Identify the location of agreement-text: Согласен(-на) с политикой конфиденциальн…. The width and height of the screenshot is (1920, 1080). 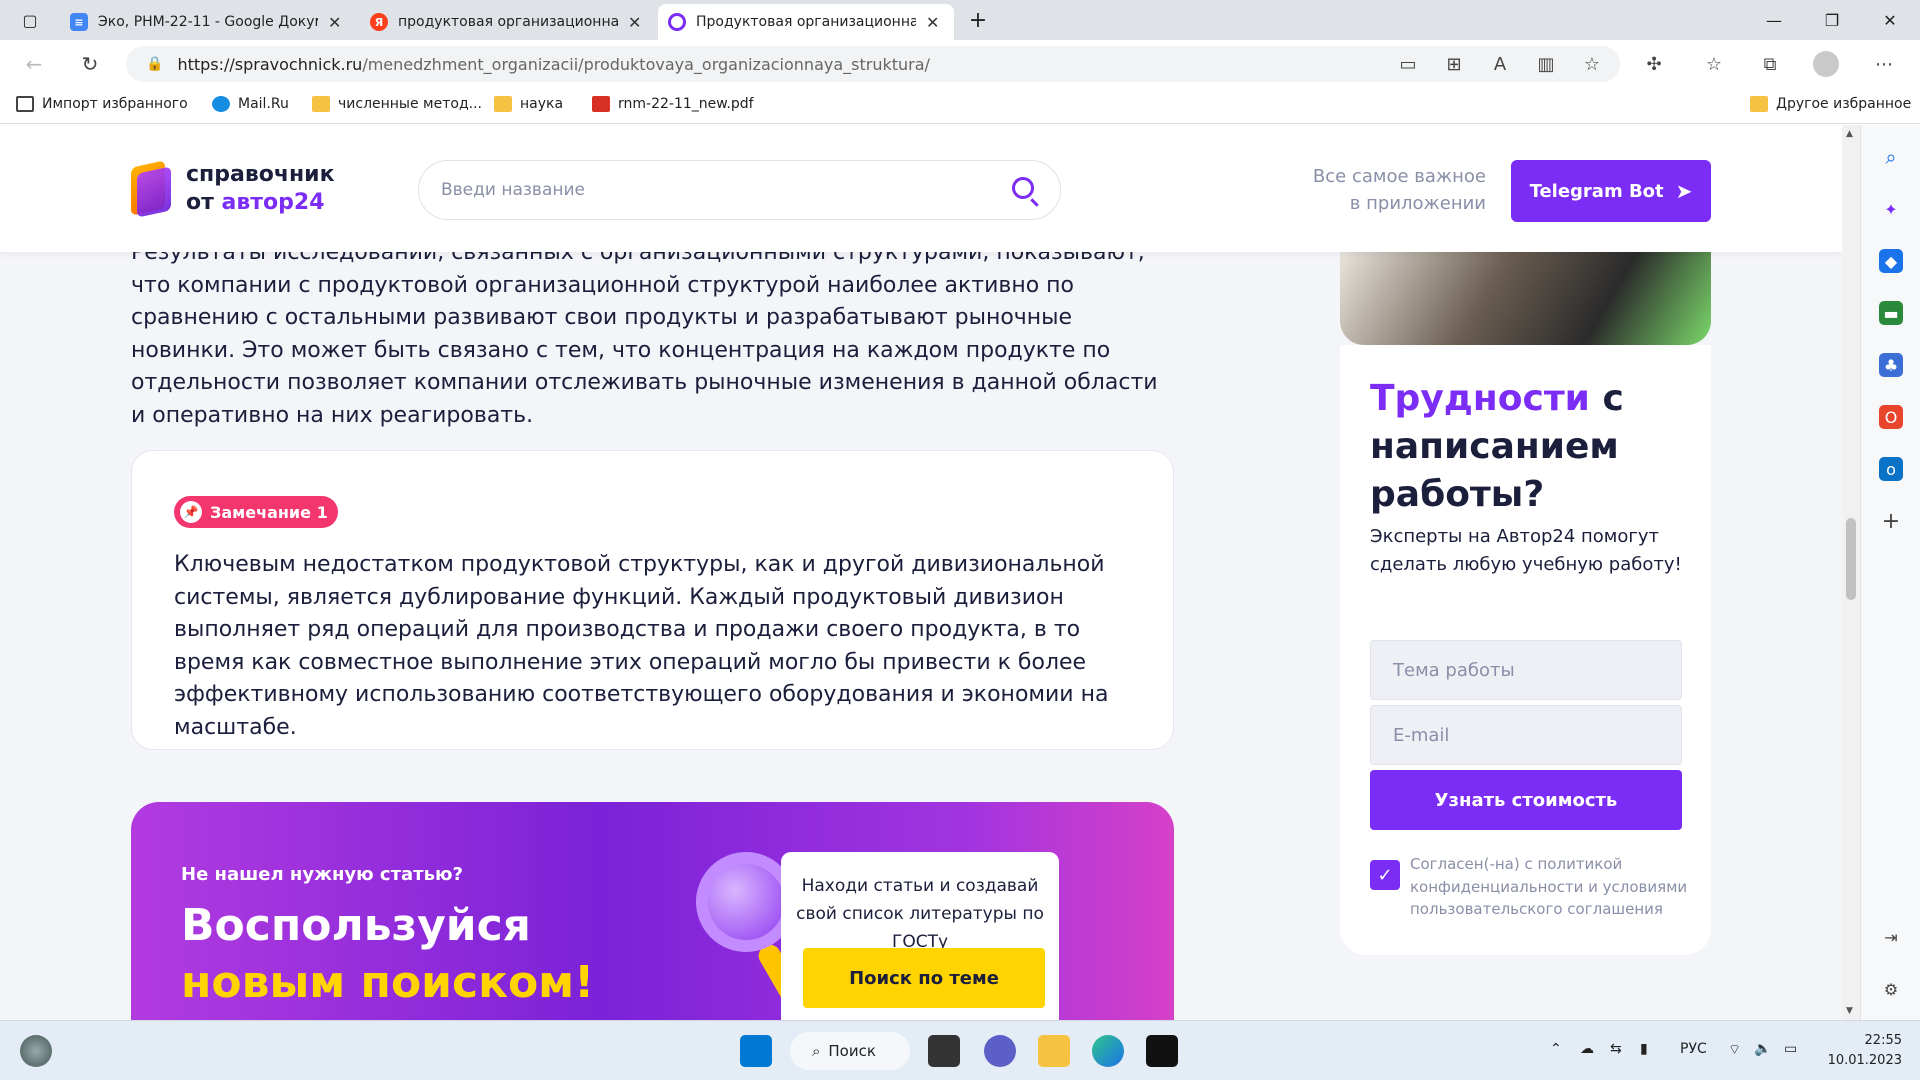
(1552, 887).